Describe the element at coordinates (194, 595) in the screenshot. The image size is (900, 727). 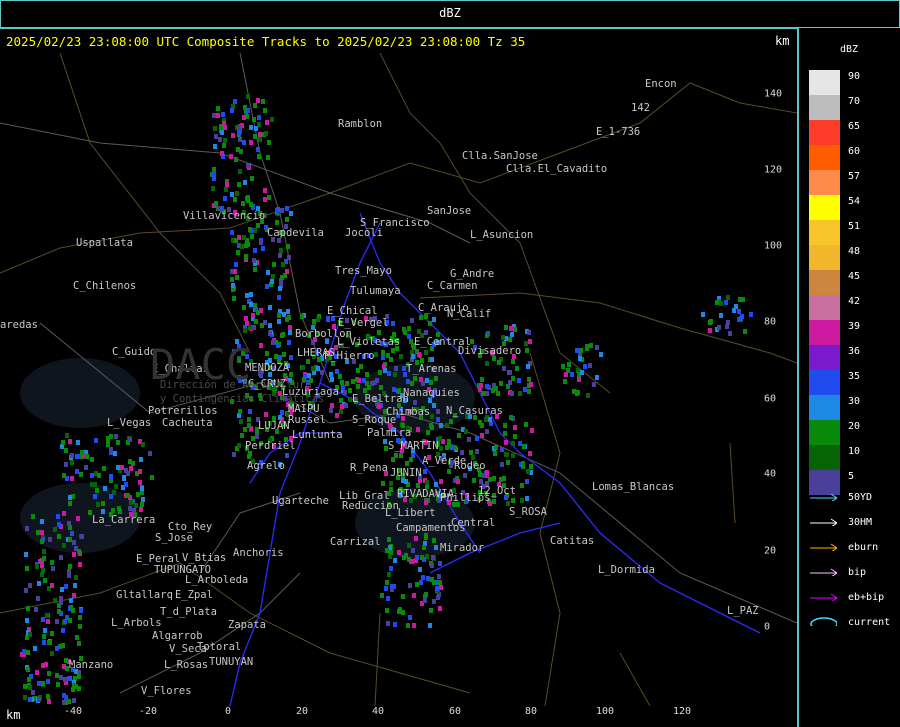
I see `place-label: E_Zpal` at that location.